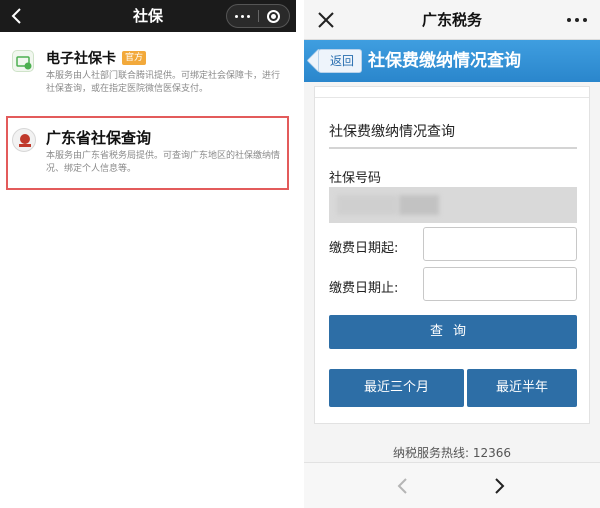 Image resolution: width=600 pixels, height=508 pixels. I want to click on window-title: 广东税务, so click(451, 20).